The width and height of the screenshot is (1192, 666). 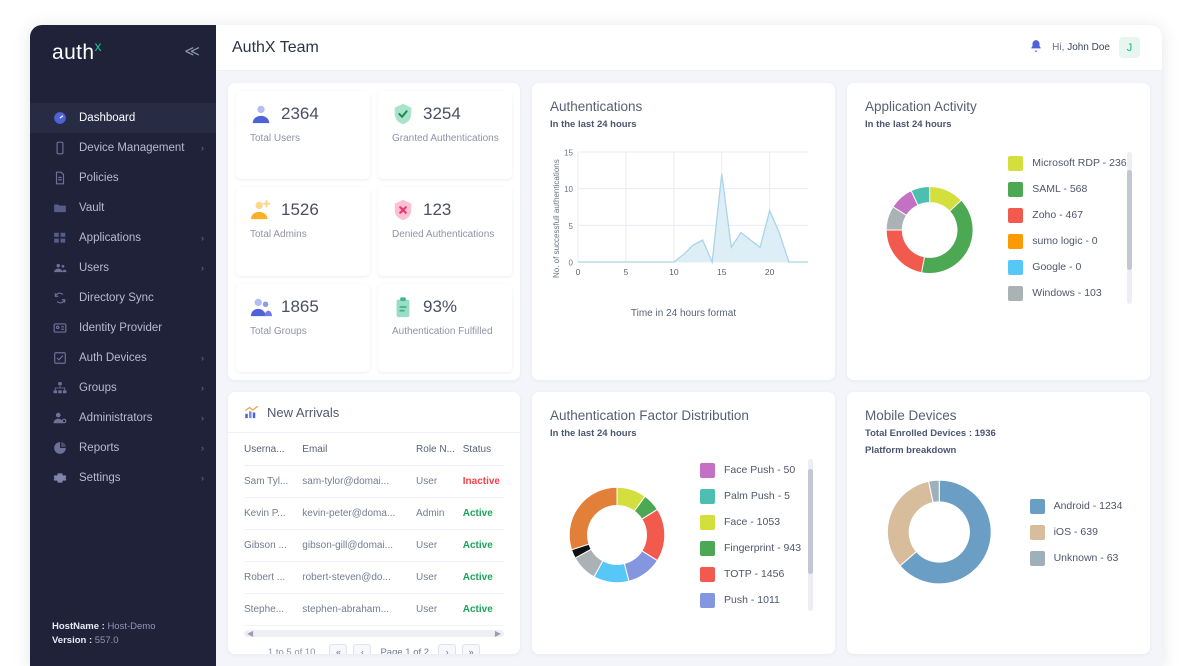 I want to click on users-icon, so click(x=59, y=268).